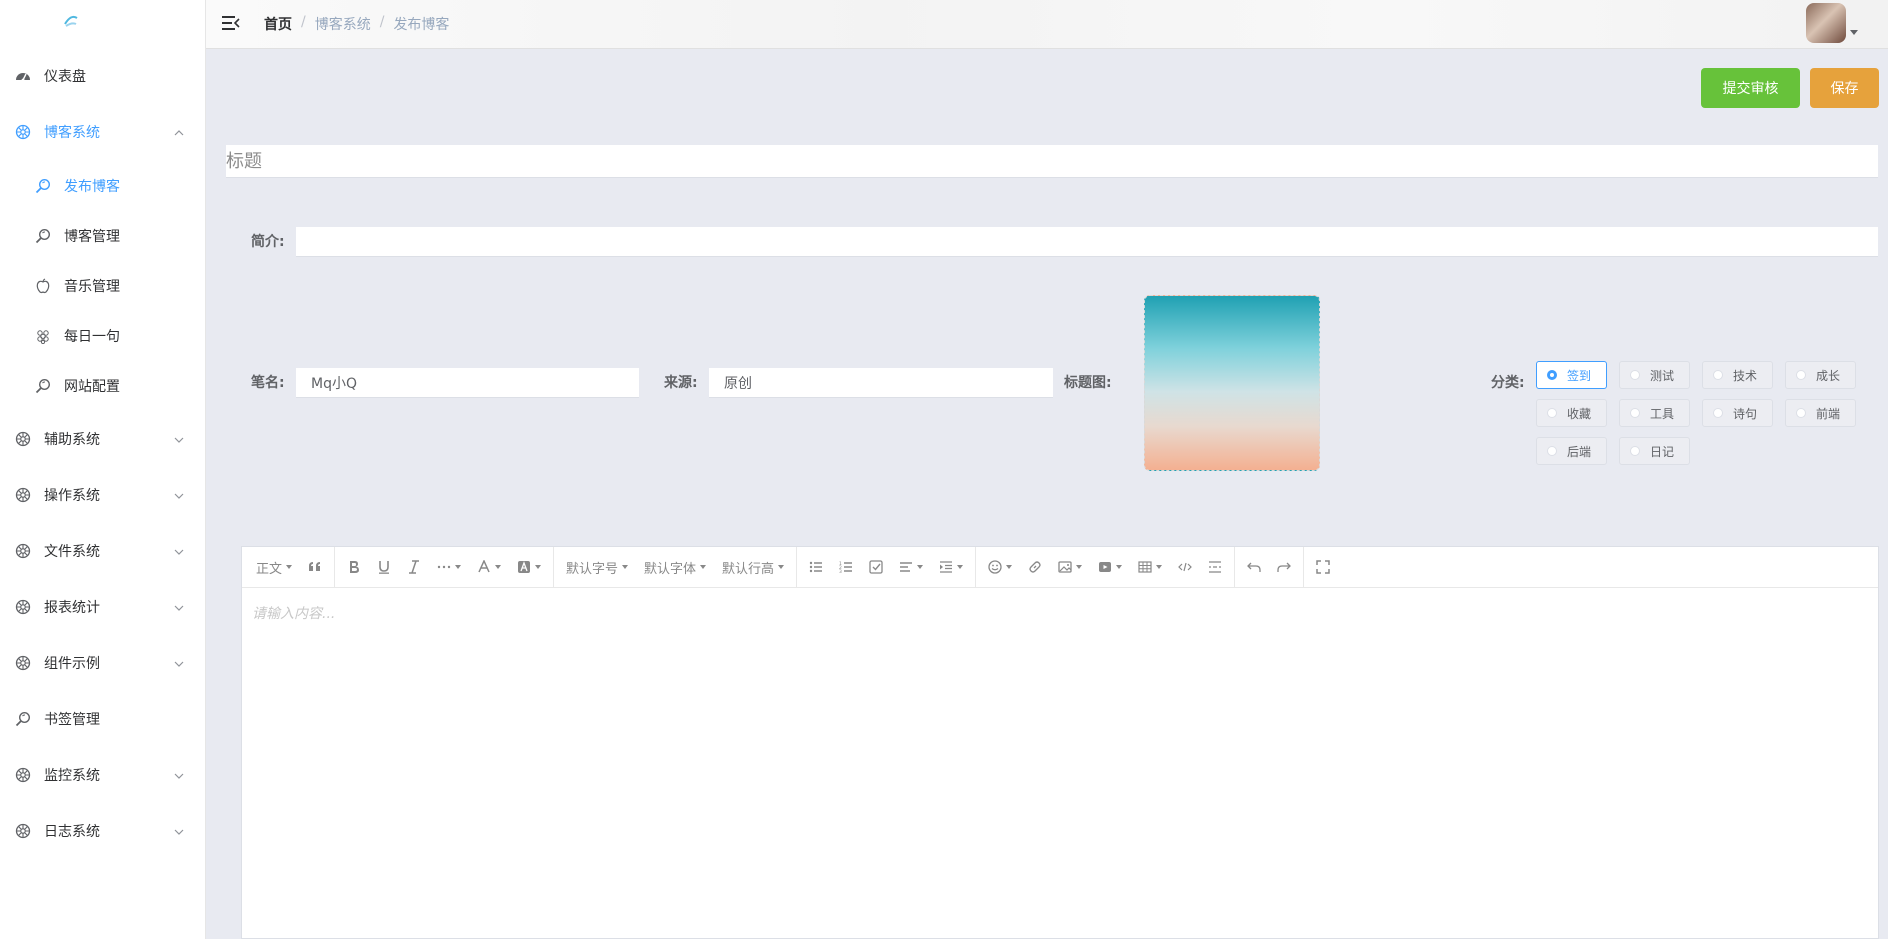 The width and height of the screenshot is (1888, 939). I want to click on hamburger-icon, so click(231, 23).